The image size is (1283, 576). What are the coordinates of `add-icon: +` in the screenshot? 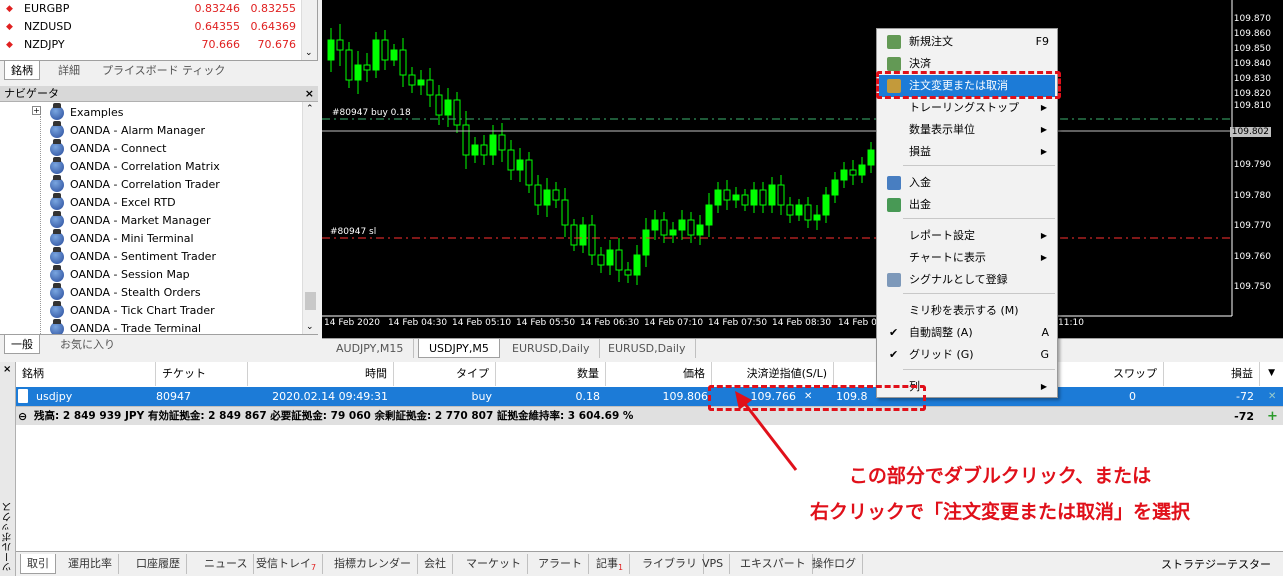 It's located at (1272, 416).